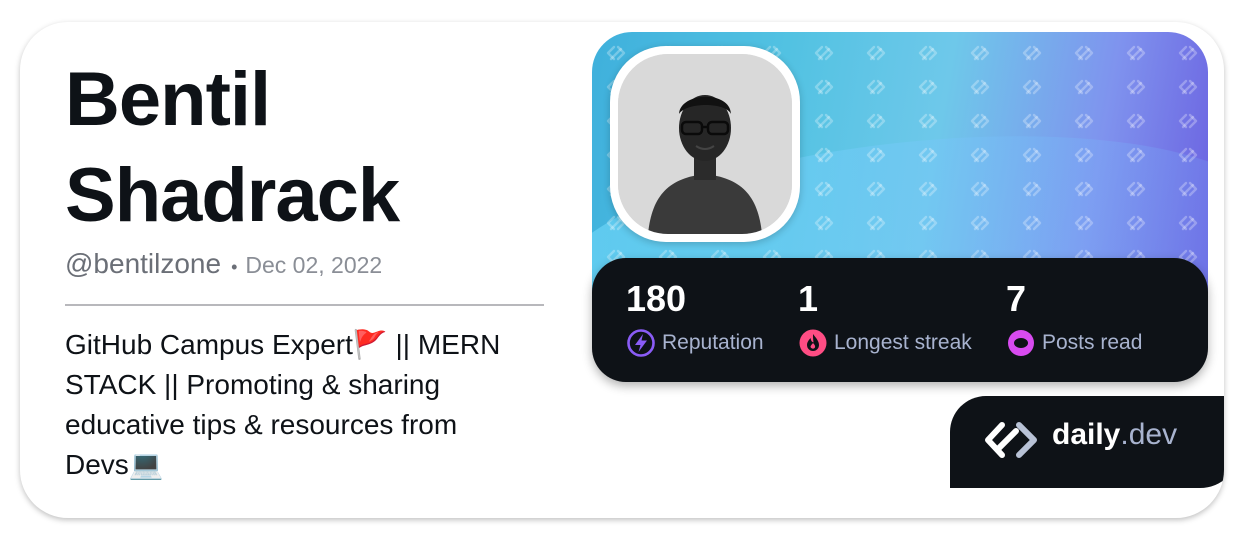 The height and width of the screenshot is (534, 1240). I want to click on avatar-frame, so click(705, 144).